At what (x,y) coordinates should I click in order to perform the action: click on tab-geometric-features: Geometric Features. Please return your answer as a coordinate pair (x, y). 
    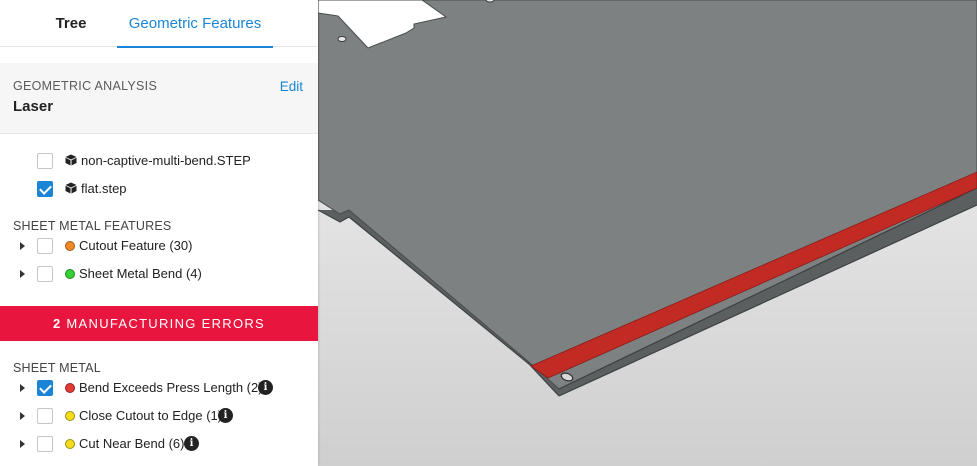
    Looking at the image, I should click on (195, 24).